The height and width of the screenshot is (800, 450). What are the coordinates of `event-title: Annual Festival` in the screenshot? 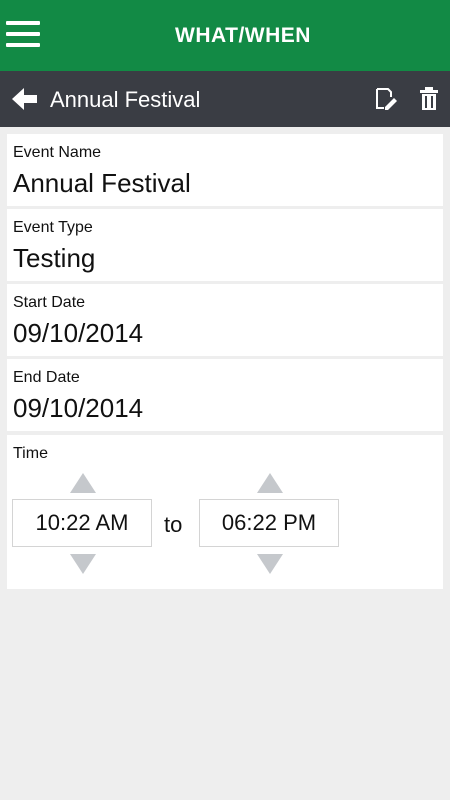 It's located at (125, 99).